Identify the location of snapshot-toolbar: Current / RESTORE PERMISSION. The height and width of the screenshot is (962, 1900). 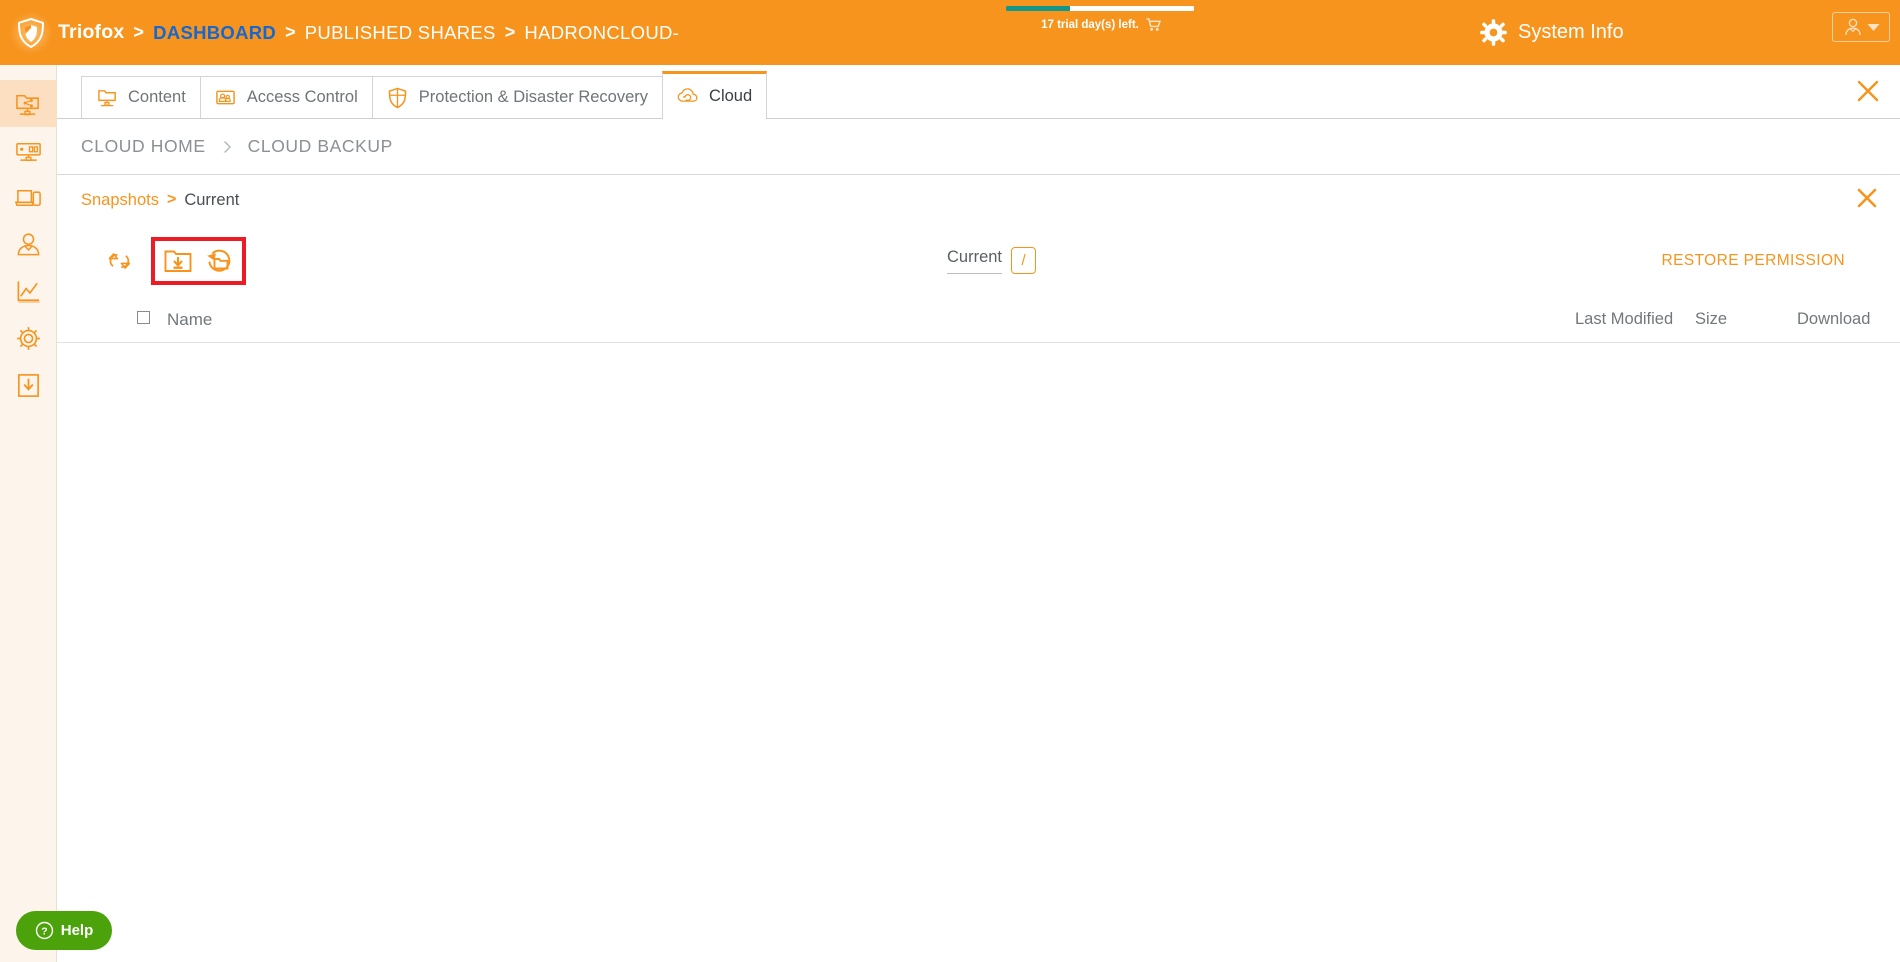
(978, 261).